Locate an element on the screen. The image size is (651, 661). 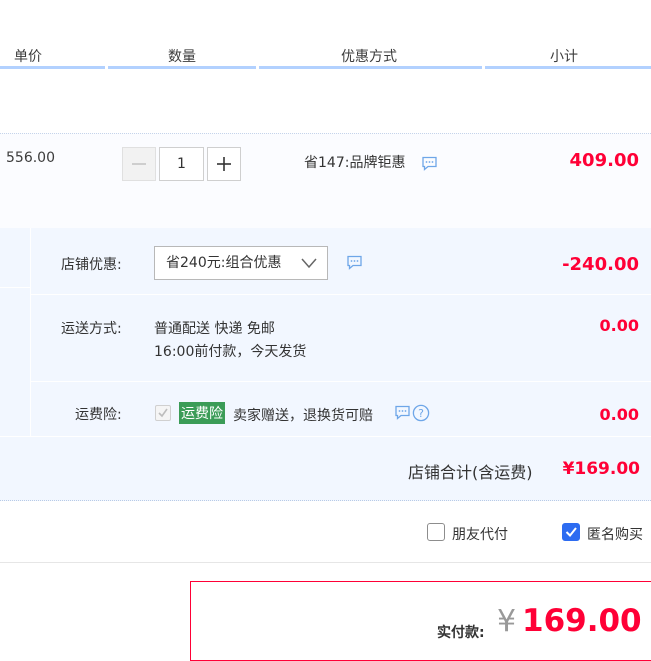
shop-discount-select: 省240元:组合优惠 is located at coordinates (241, 263).